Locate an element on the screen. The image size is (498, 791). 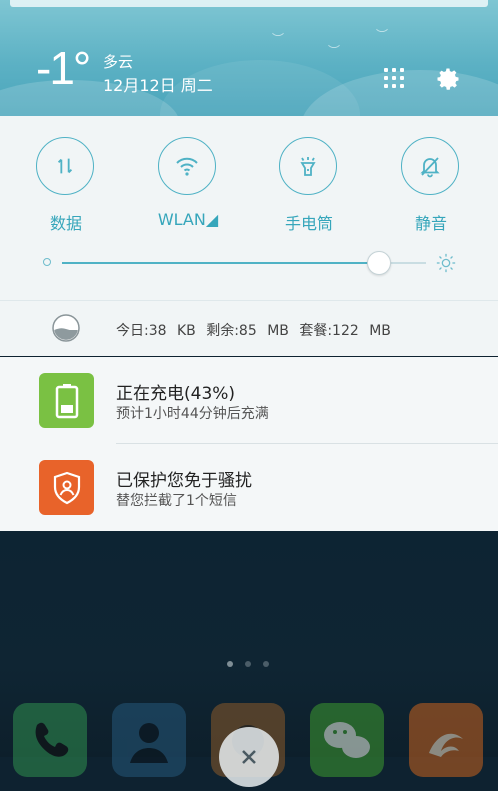
toggle-label: 静音 is located at coordinates (430, 223).